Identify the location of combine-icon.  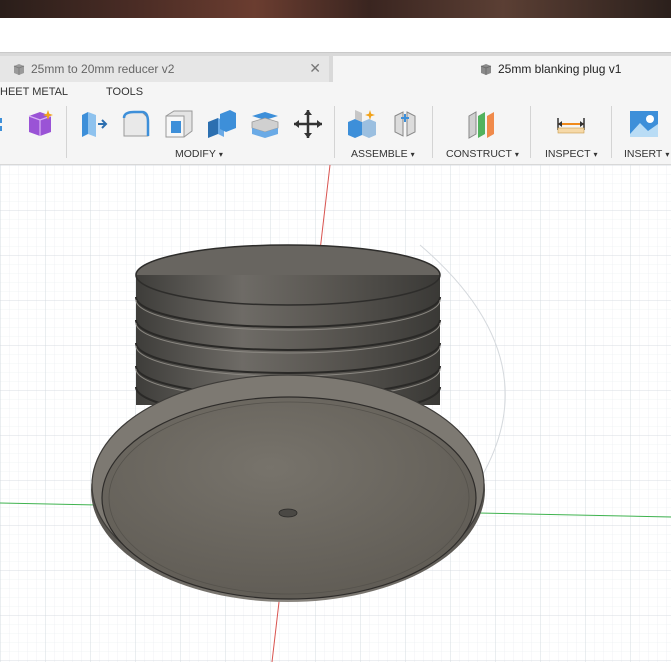
(222, 124).